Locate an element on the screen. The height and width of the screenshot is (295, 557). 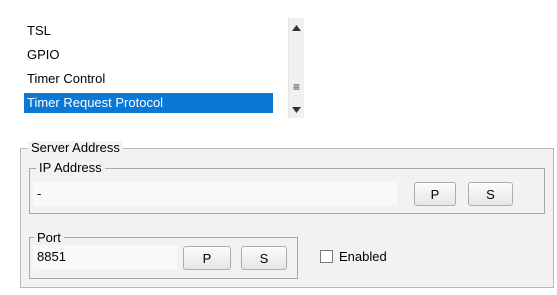
port-s-button: S is located at coordinates (264, 258).